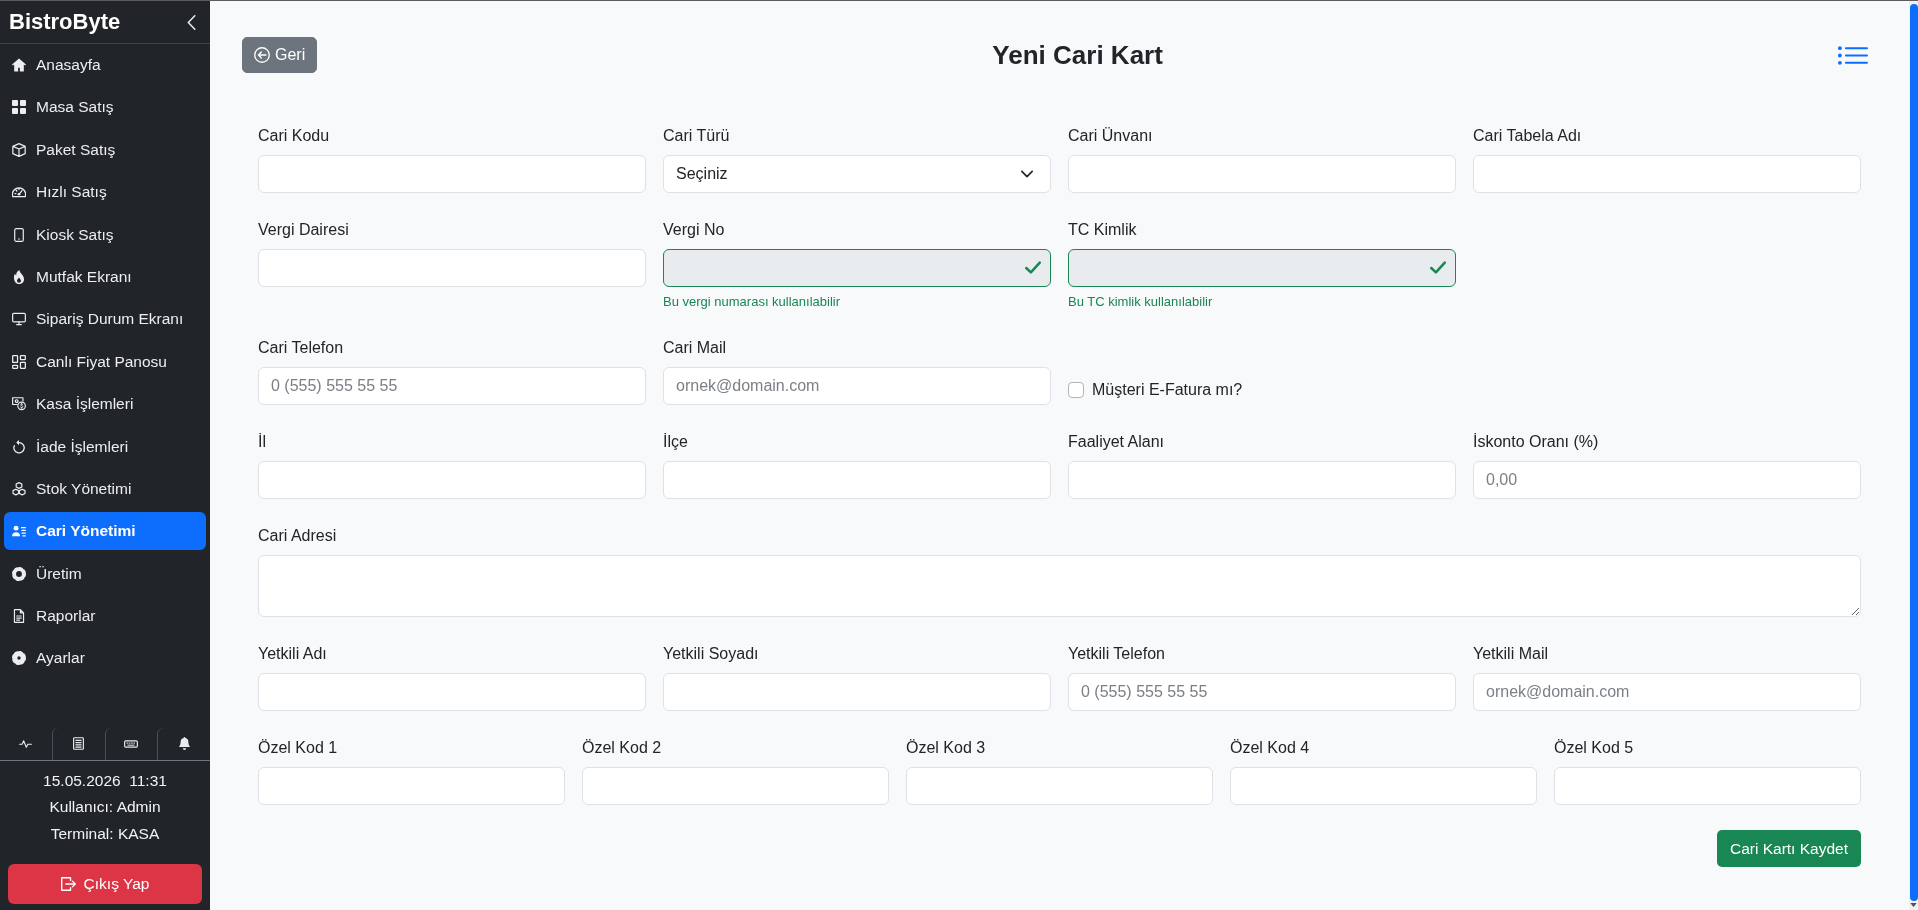  I want to click on sidebar-item: Mutfak Ekranı, so click(105, 276).